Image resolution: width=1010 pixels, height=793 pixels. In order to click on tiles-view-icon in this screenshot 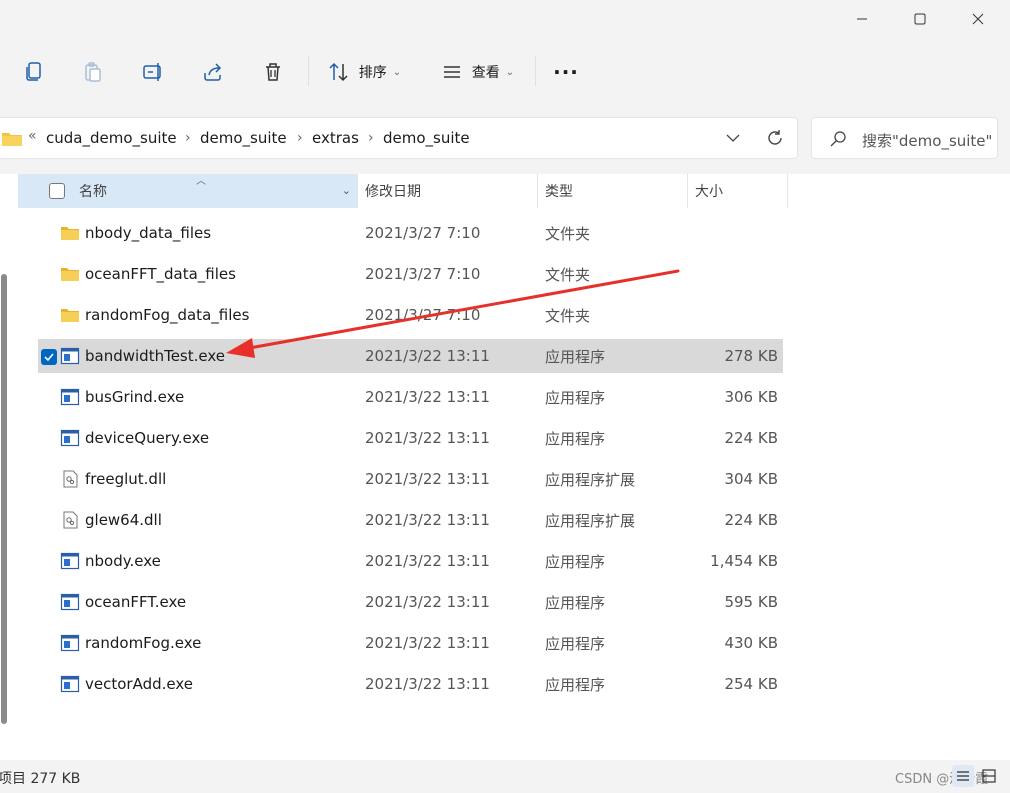, I will do `click(989, 776)`.